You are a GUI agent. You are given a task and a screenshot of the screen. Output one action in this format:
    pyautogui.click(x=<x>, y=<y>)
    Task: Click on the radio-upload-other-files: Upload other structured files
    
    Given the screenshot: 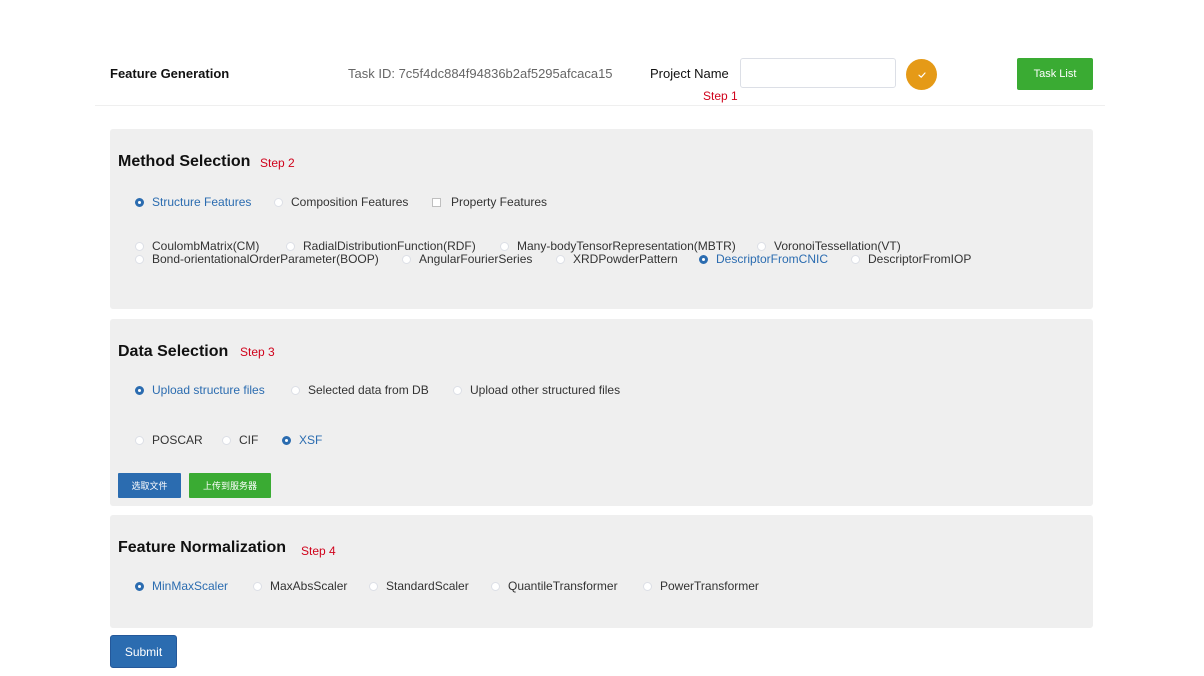 What is the action you would take?
    pyautogui.click(x=536, y=390)
    